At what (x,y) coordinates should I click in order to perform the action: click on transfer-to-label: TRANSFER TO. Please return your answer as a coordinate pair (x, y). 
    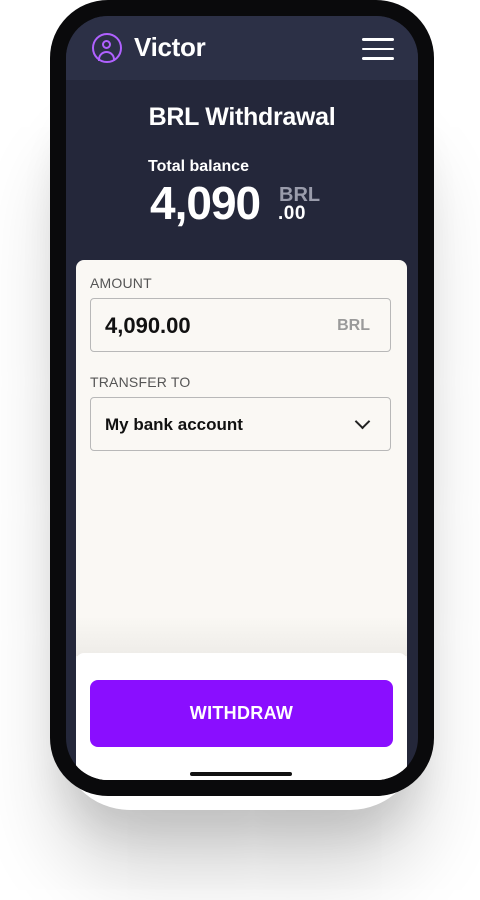
    Looking at the image, I should click on (140, 382).